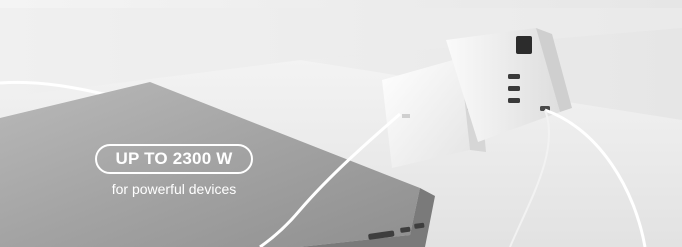 This screenshot has height=247, width=682. What do you see at coordinates (524, 45) in the screenshot?
I see `travel-adapter-slider` at bounding box center [524, 45].